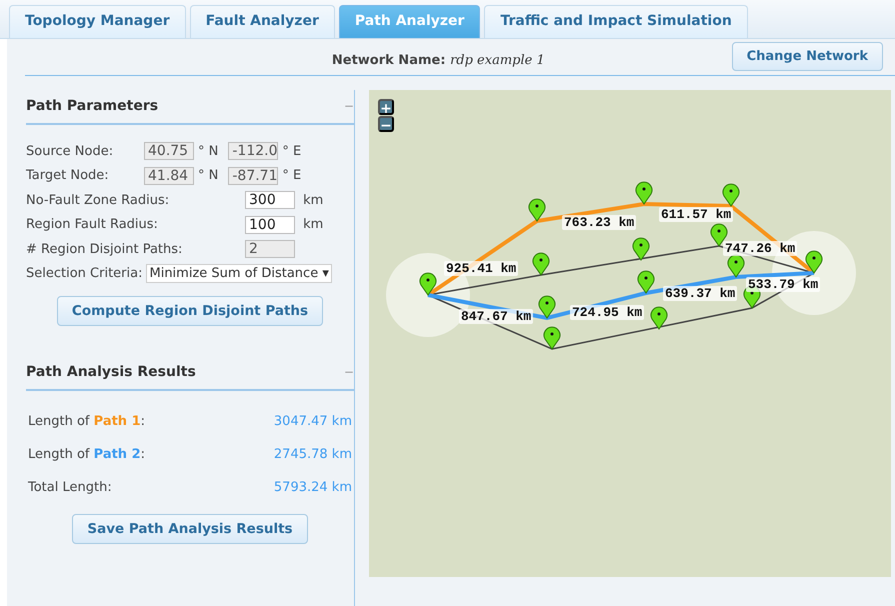 The height and width of the screenshot is (606, 895). Describe the element at coordinates (616, 21) in the screenshot. I see `tab: Traffic and Impact Simulation` at that location.